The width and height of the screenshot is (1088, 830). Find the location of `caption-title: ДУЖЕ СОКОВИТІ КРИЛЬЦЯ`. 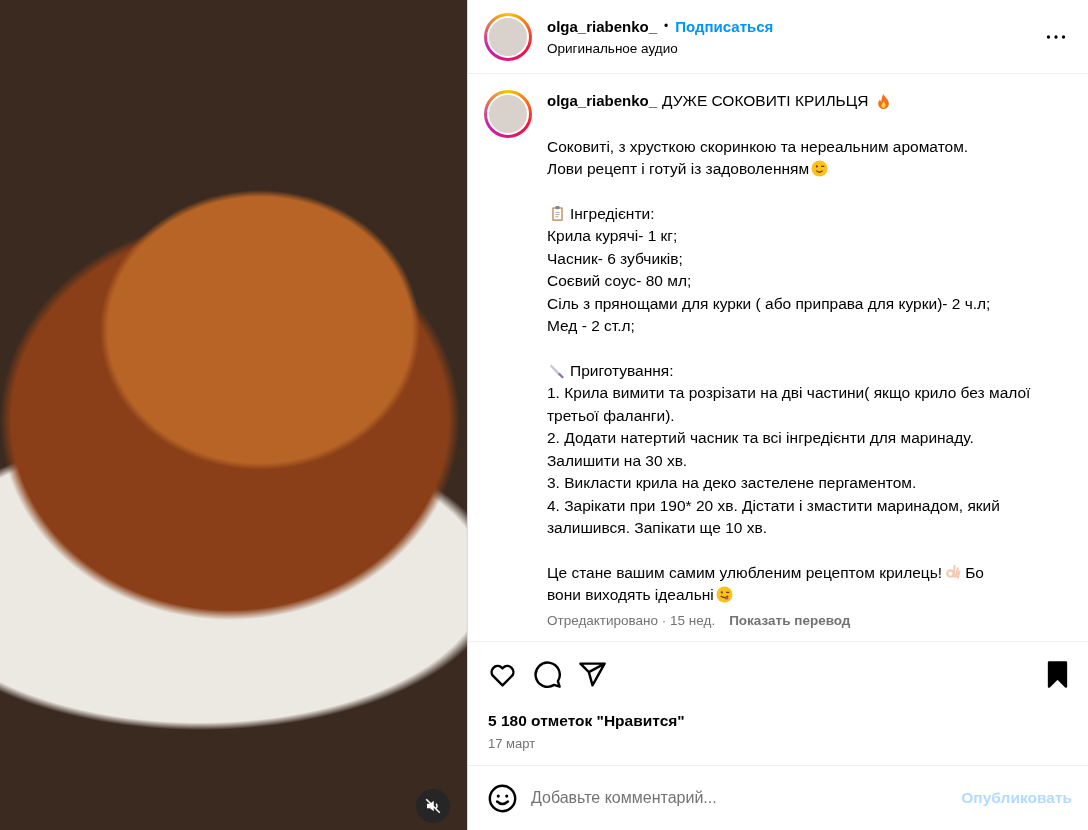

caption-title: ДУЖЕ СОКОВИТІ КРИЛЬЦЯ is located at coordinates (765, 101).